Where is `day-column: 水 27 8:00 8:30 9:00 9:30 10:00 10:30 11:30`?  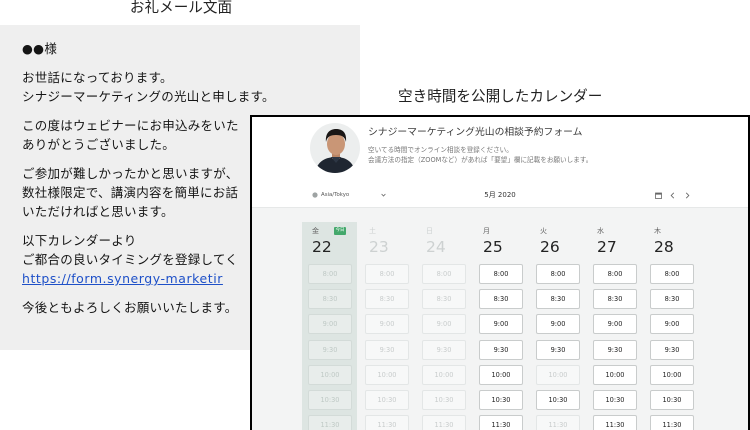 day-column: 水 27 8:00 8:30 9:00 9:30 10:00 10:30 11:30 is located at coordinates (615, 273).